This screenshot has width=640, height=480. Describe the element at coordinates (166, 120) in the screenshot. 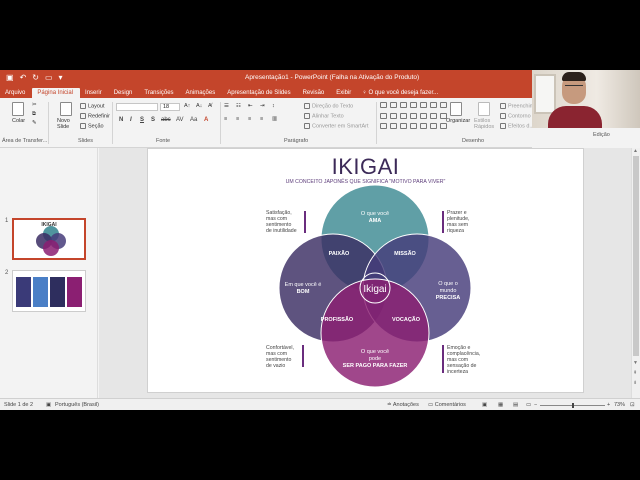

I see `strikethrough-button: abc` at that location.